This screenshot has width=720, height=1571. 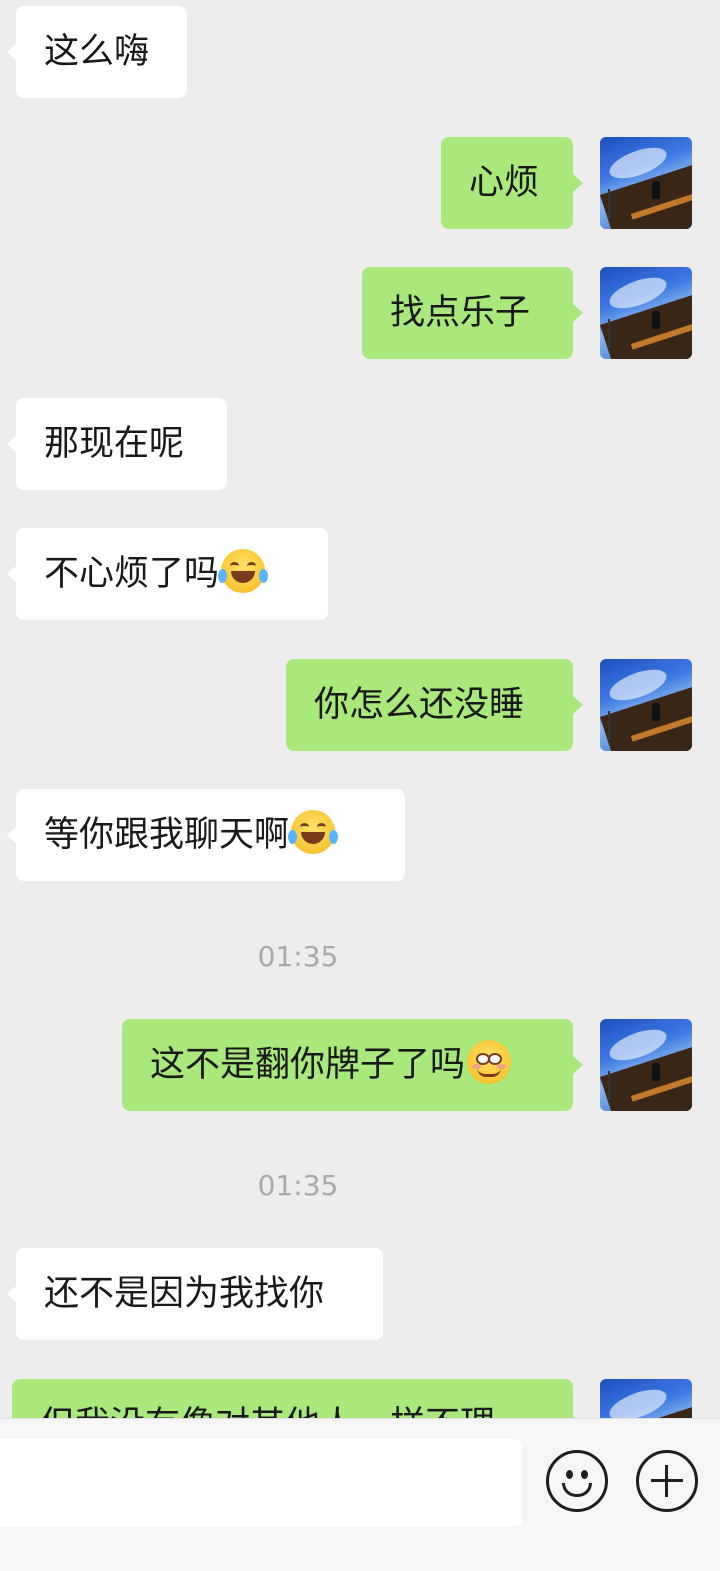 I want to click on incoming-message: 还不是因为我找你, so click(x=195, y=1294).